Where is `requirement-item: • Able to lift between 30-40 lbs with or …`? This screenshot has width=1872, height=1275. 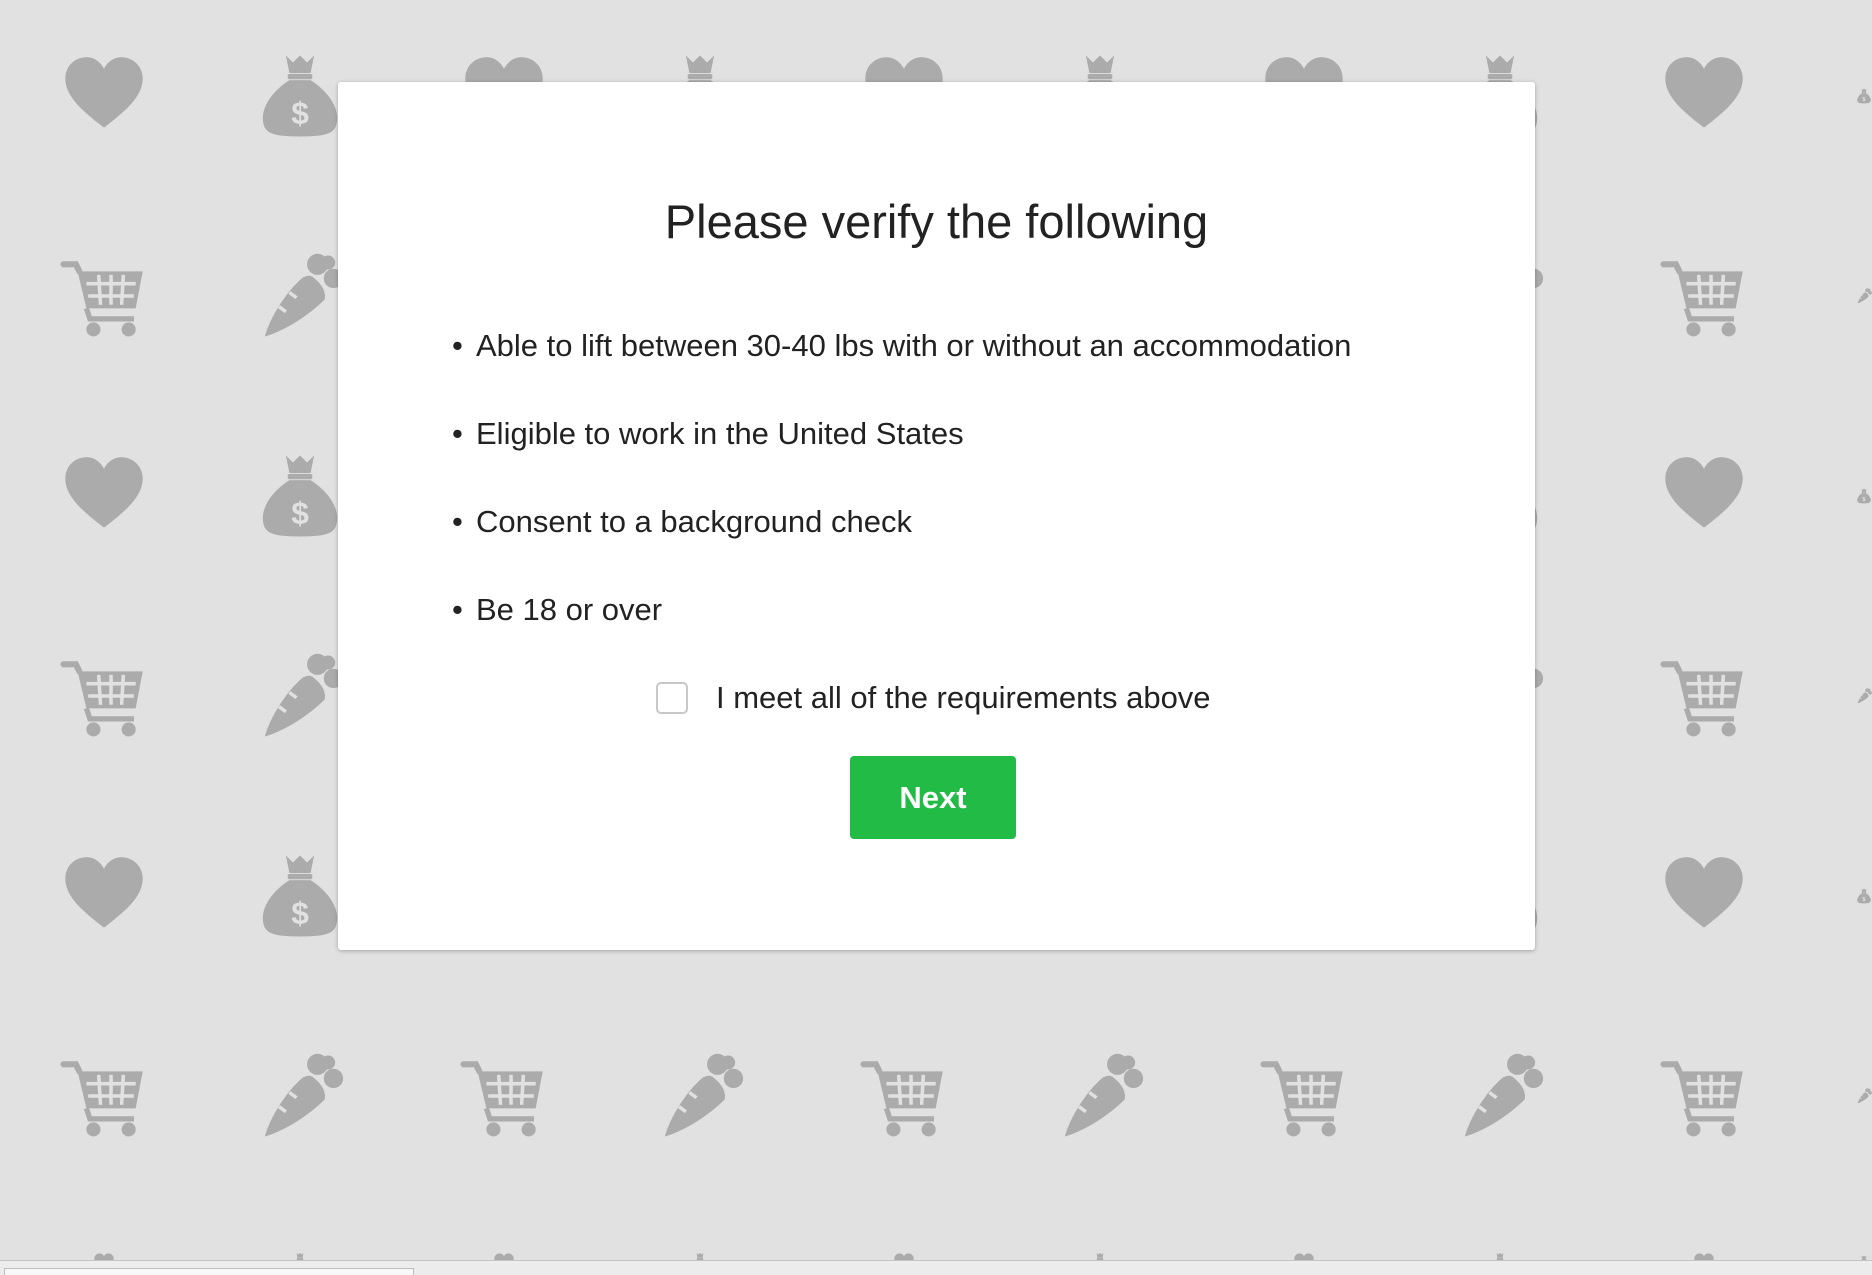 requirement-item: • Able to lift between 30-40 lbs with or … is located at coordinates (901, 346).